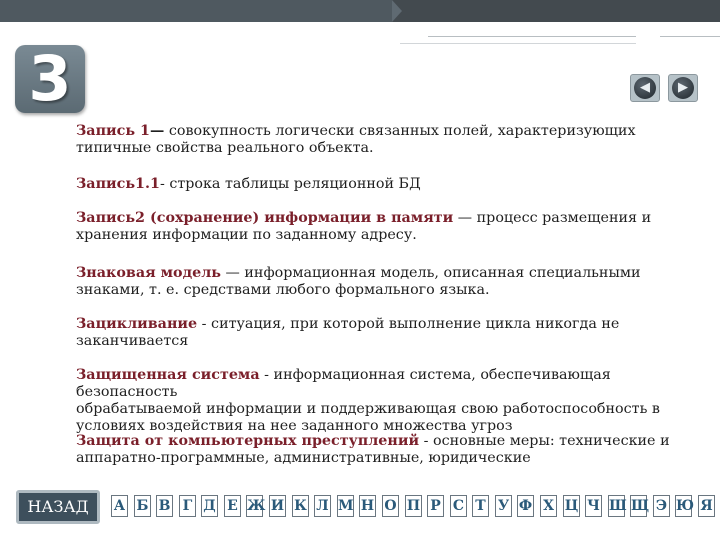  I want to click on arrow-left-icon: ◀, so click(645, 87).